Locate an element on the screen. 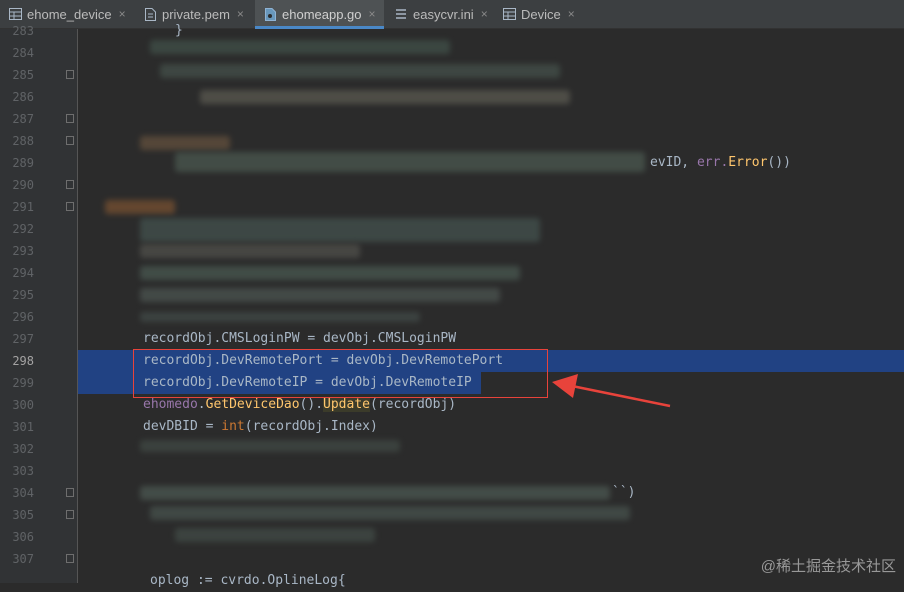  watermark: @稀土掘金技术社区 is located at coordinates (828, 566).